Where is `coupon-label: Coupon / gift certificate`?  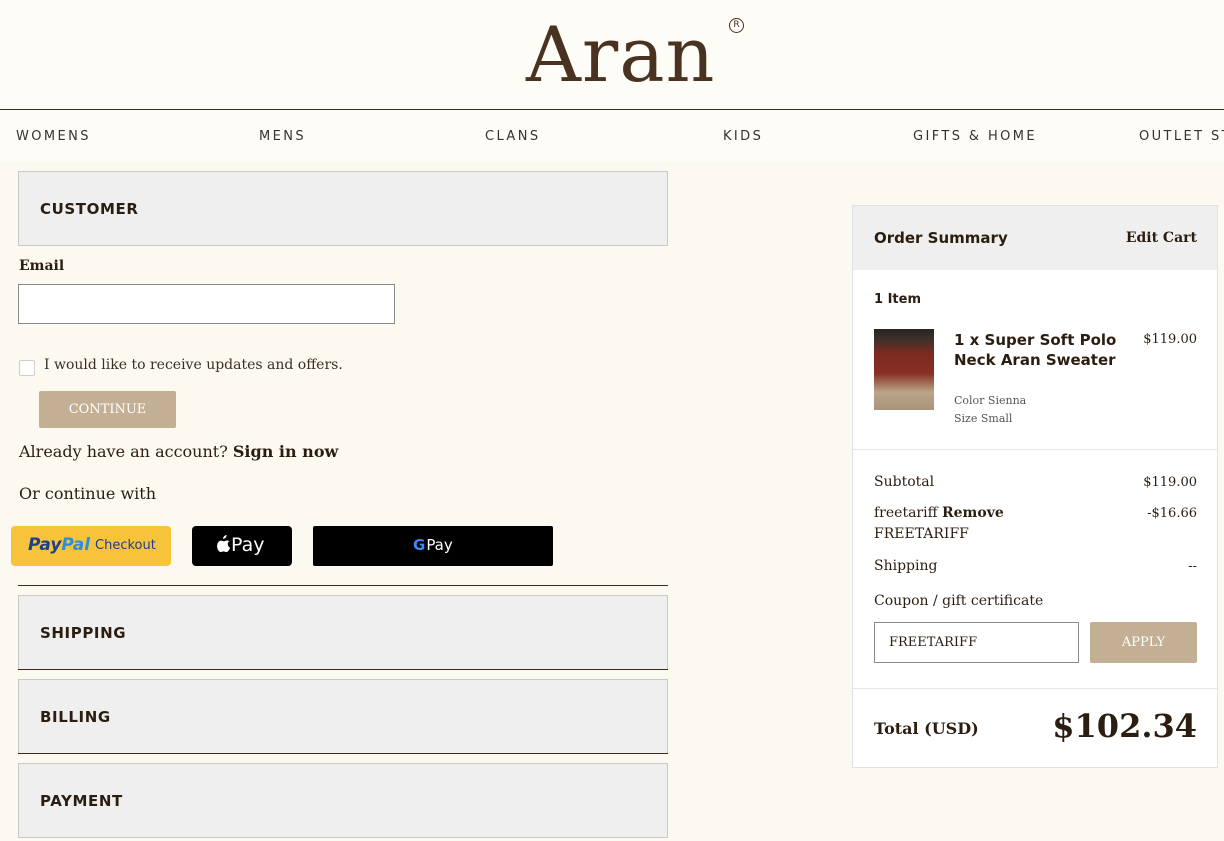 coupon-label: Coupon / gift certificate is located at coordinates (959, 601).